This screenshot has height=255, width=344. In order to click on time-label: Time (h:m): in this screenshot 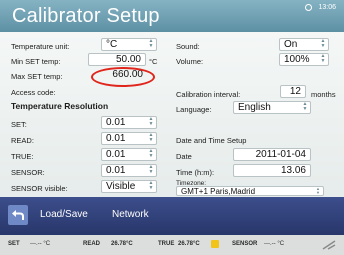, I will do `click(195, 172)`.